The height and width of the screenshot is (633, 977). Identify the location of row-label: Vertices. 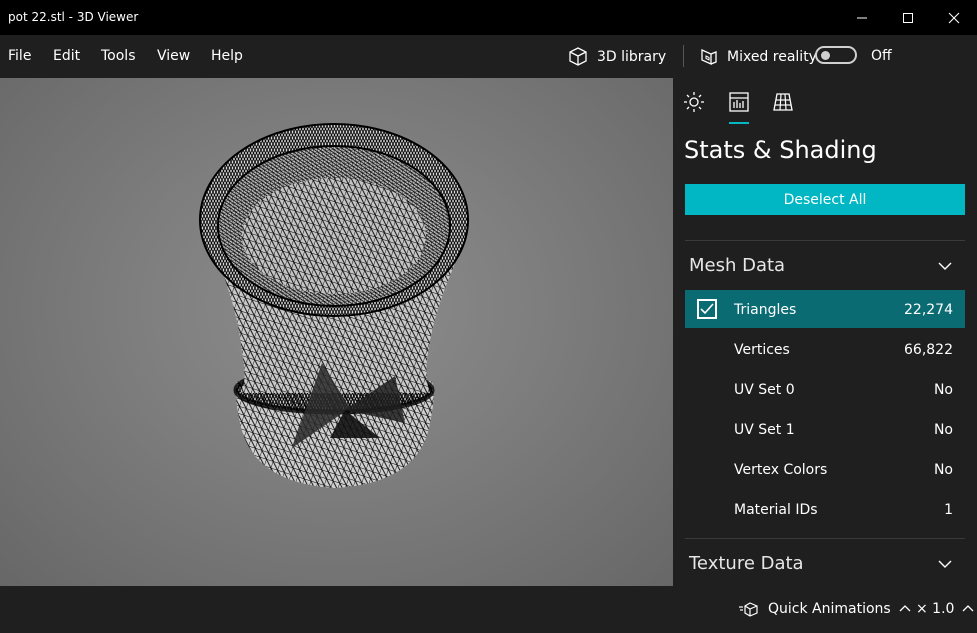
(762, 350).